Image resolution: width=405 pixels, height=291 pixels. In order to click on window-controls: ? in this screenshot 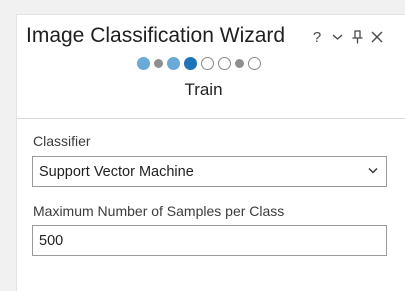, I will do `click(347, 37)`.